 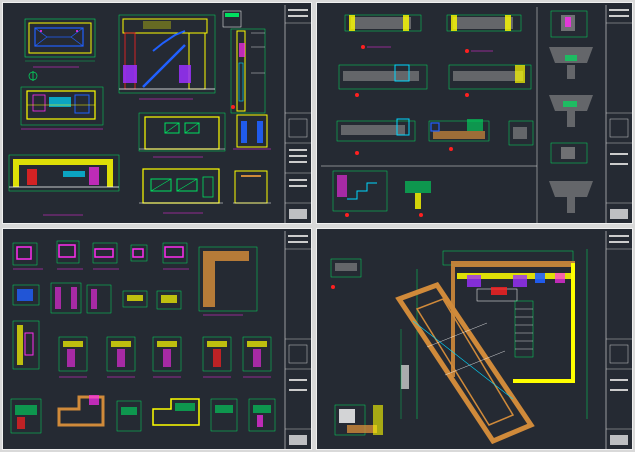 What do you see at coordinates (435, 84) in the screenshot?
I see `wall-details-group` at bounding box center [435, 84].